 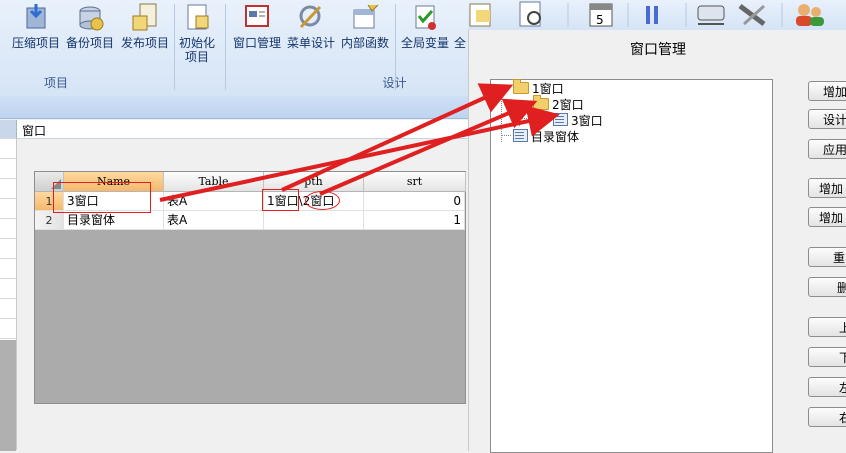 I want to click on arrow-pth1-to-1window, so click(x=397, y=137).